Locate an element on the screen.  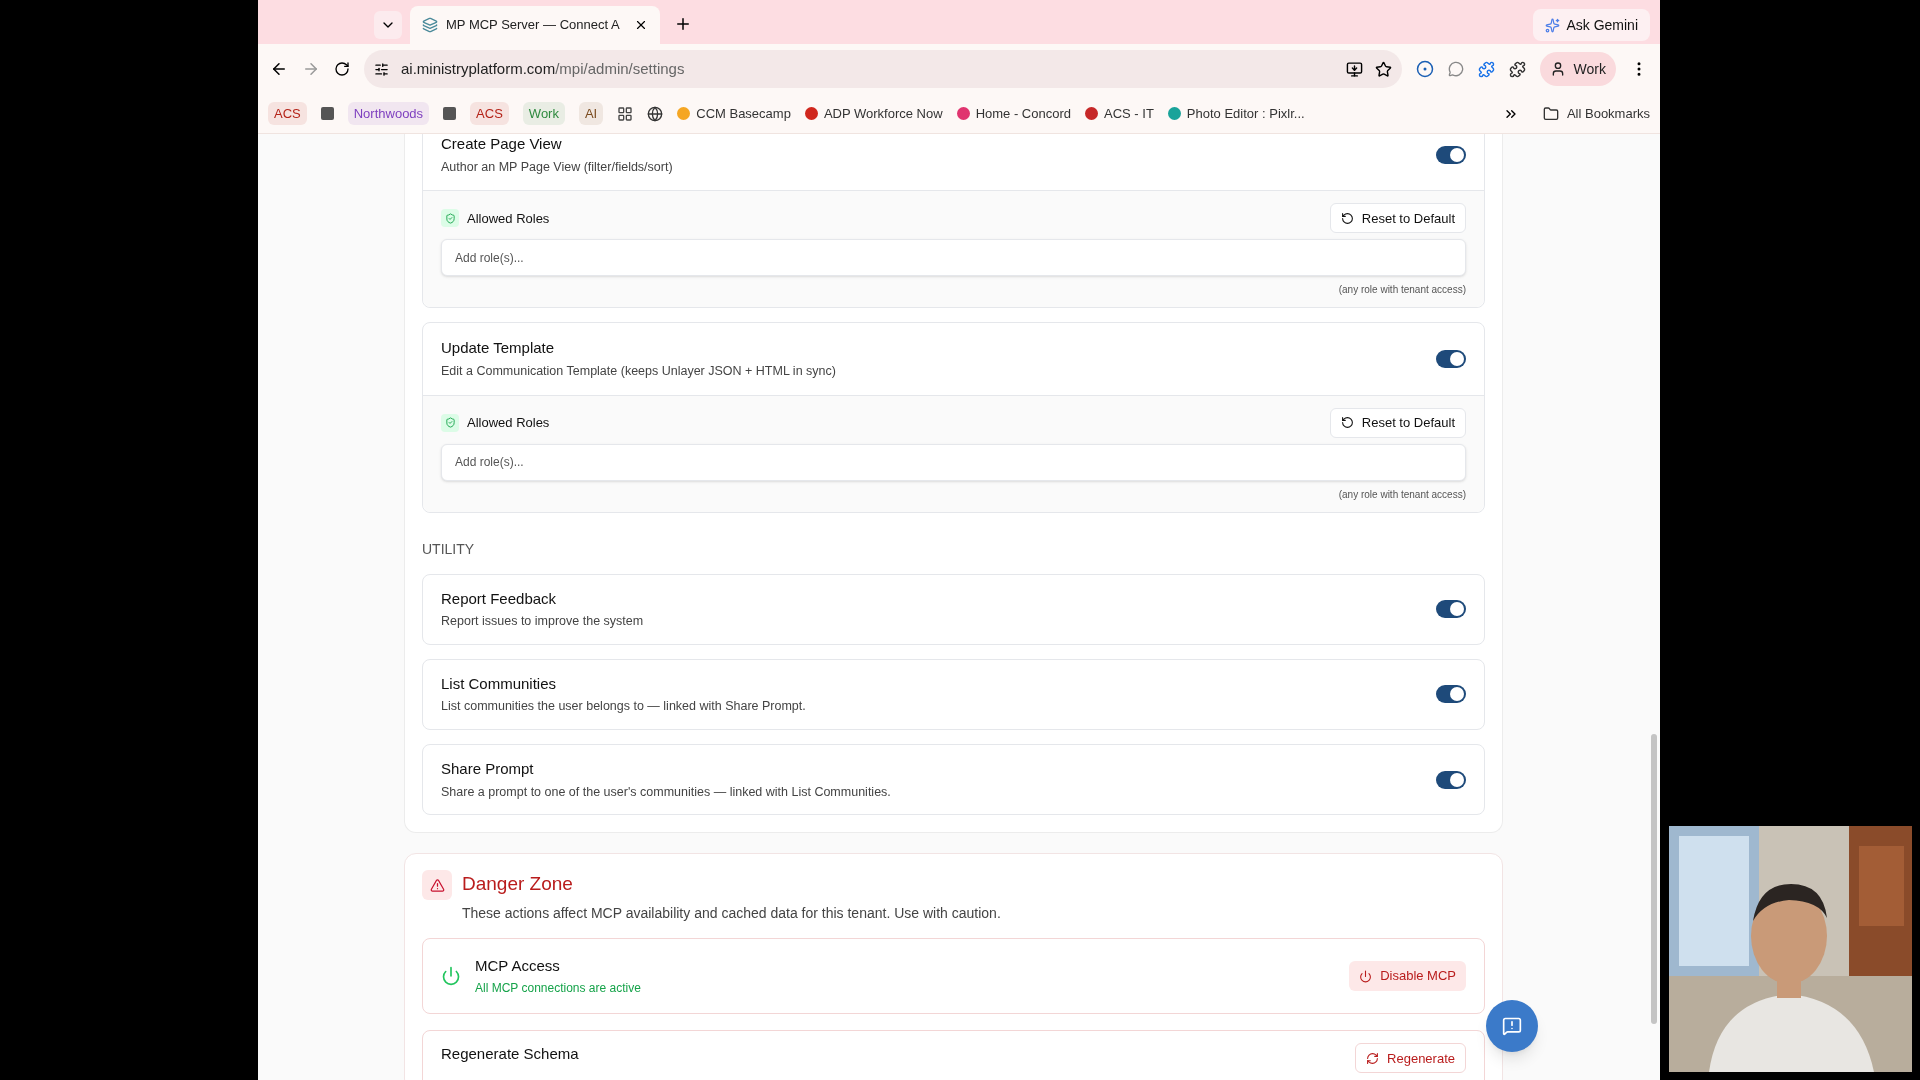
bookmark-star-icon is located at coordinates (1383, 69).